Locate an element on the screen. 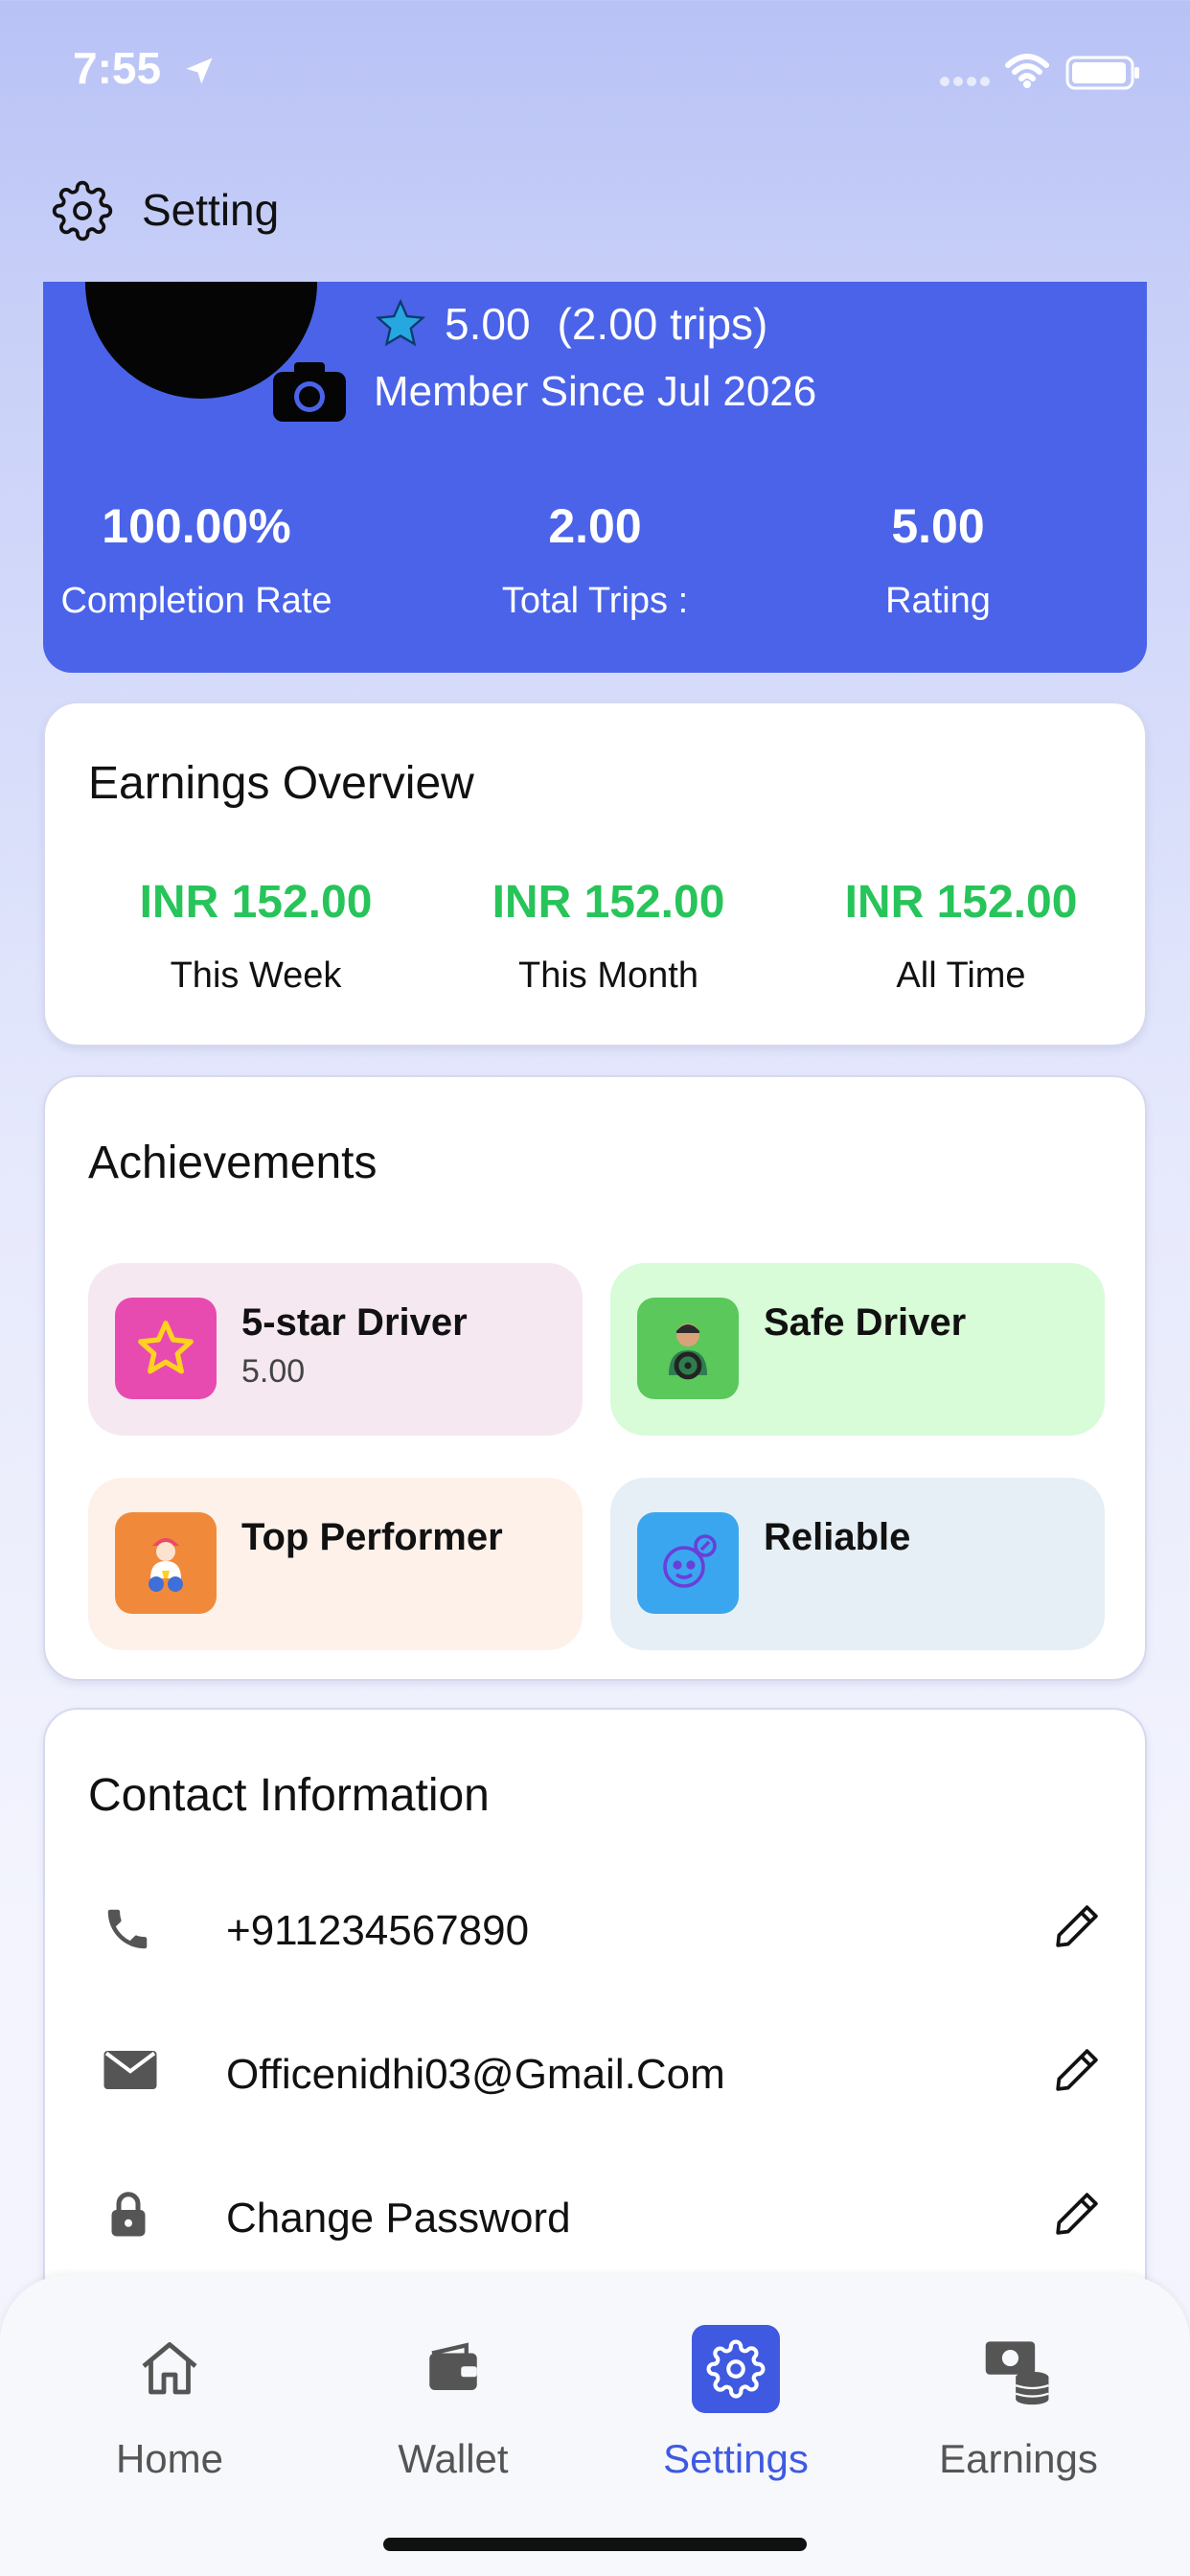 The image size is (1190, 2576). achievement-name: 5-star Driver is located at coordinates (355, 1322).